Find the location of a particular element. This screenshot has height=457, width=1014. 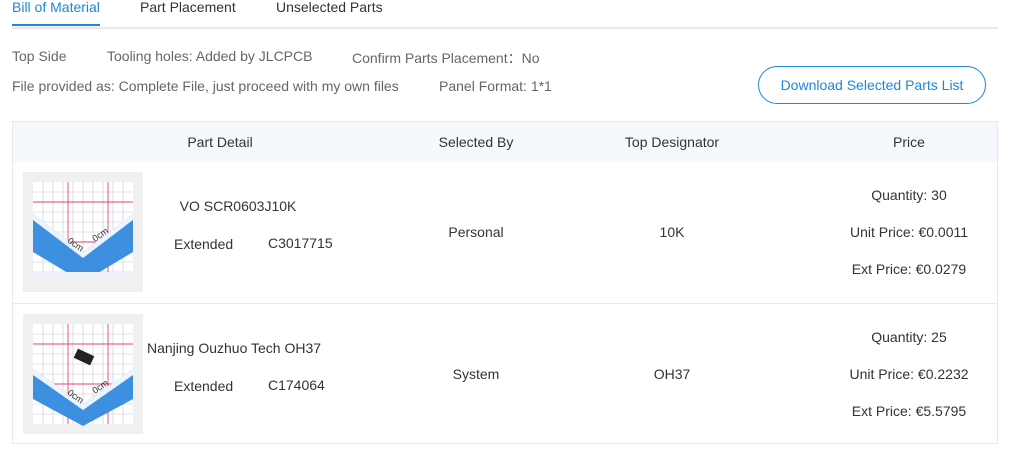

confirm-placement-info: Confirm Parts Placement：No is located at coordinates (446, 58).